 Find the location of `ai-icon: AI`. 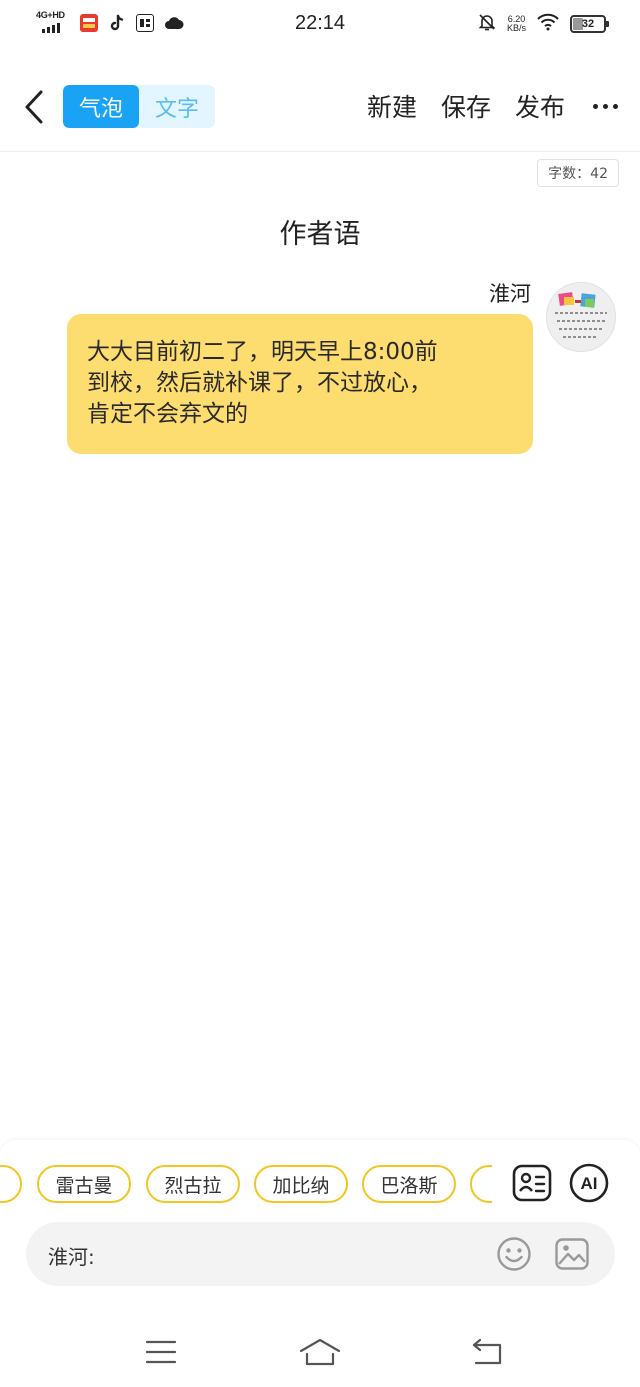

ai-icon: AI is located at coordinates (589, 1183).